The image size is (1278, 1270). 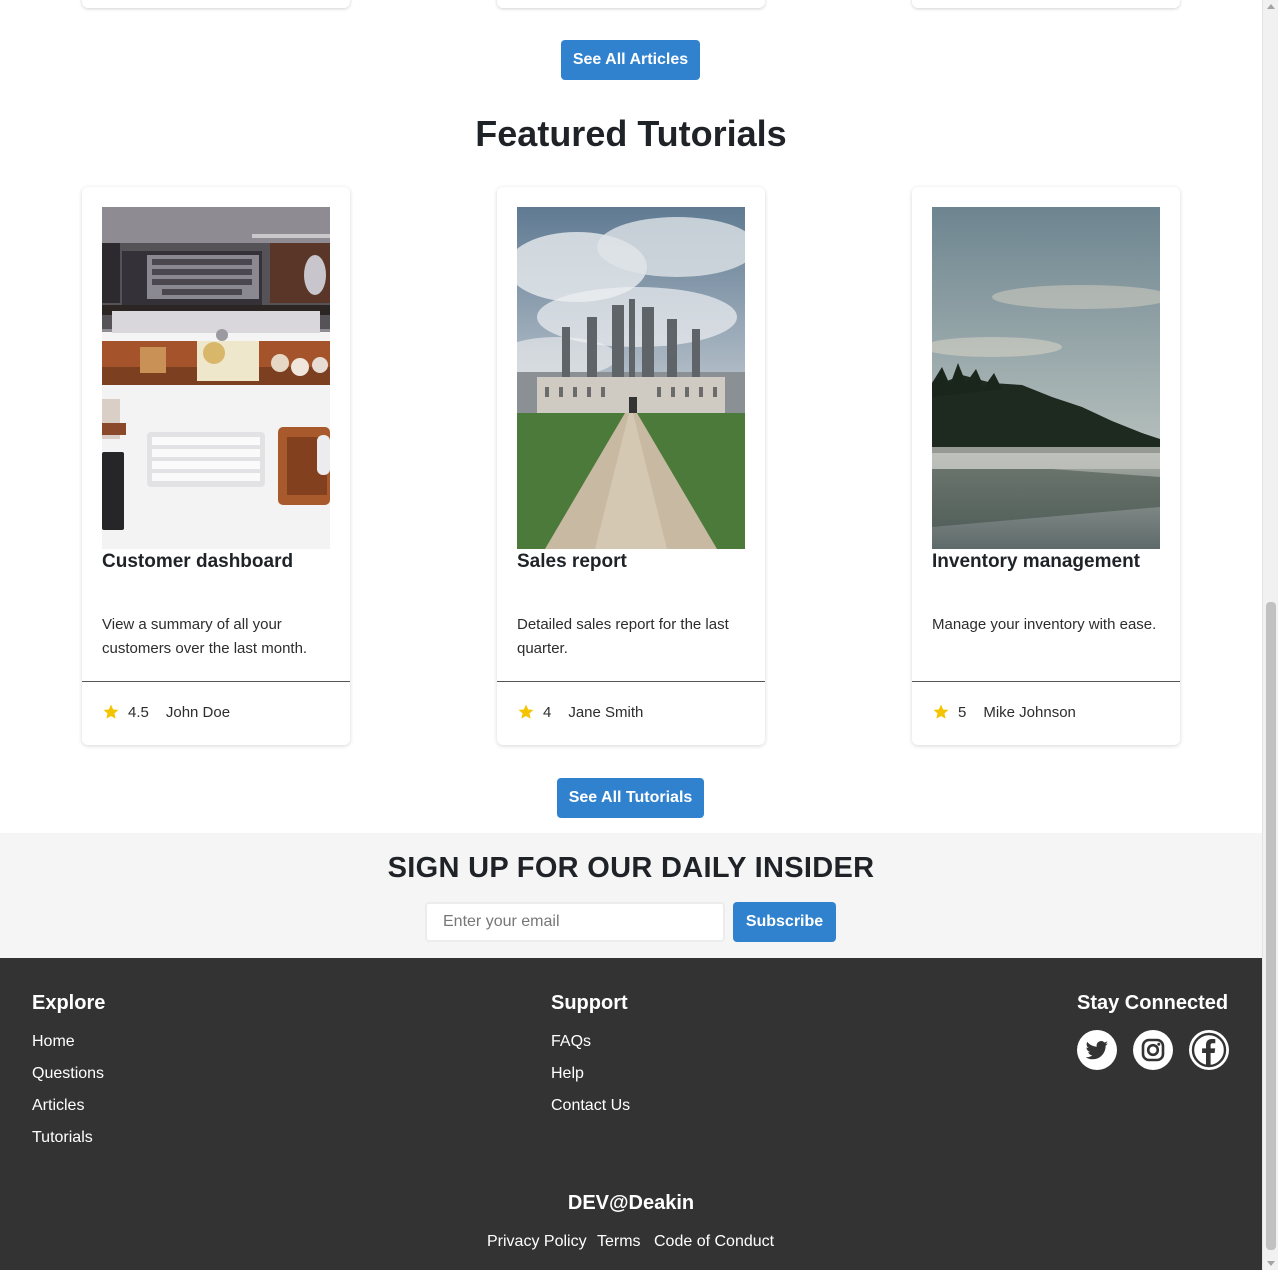 I want to click on tutorial-card-footer: 5 Mike Johnson, so click(x=1004, y=712).